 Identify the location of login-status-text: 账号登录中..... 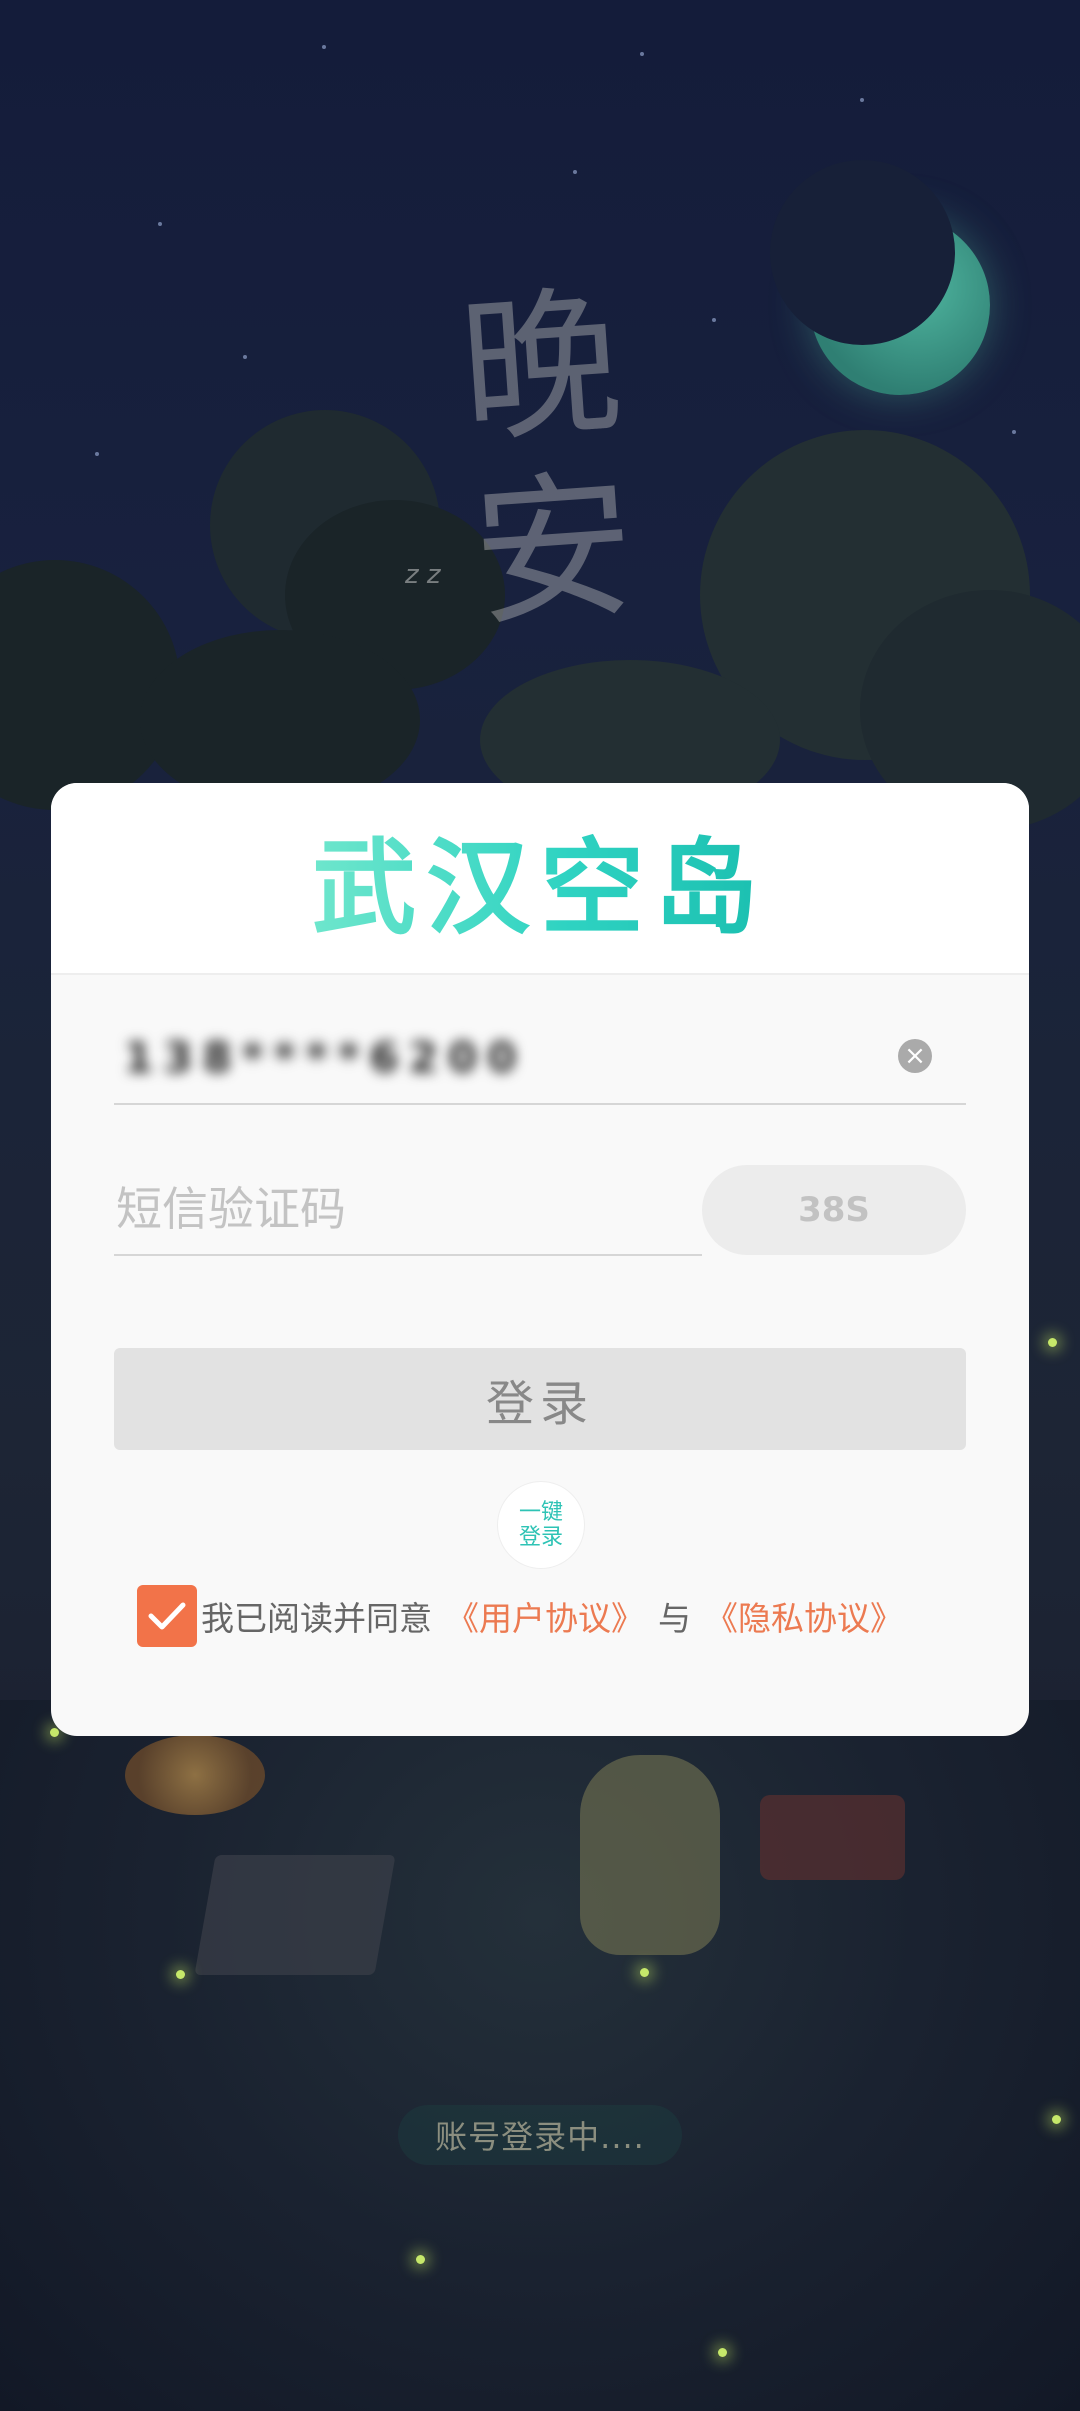
(540, 2135).